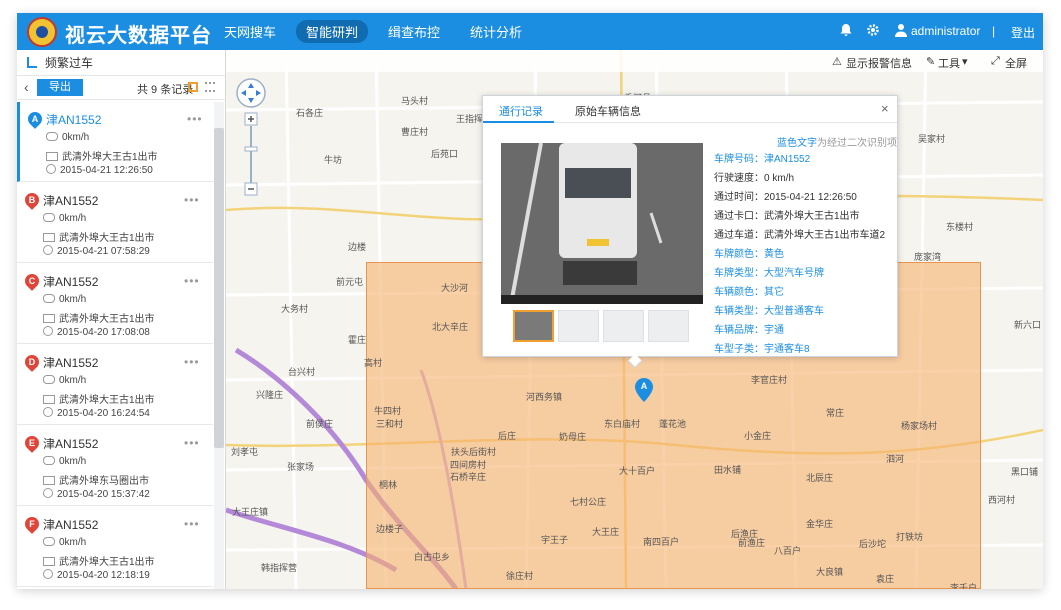 Image resolution: width=1061 pixels, height=610 pixels. Describe the element at coordinates (310, 113) in the screenshot. I see `map-label: 石各庄` at that location.